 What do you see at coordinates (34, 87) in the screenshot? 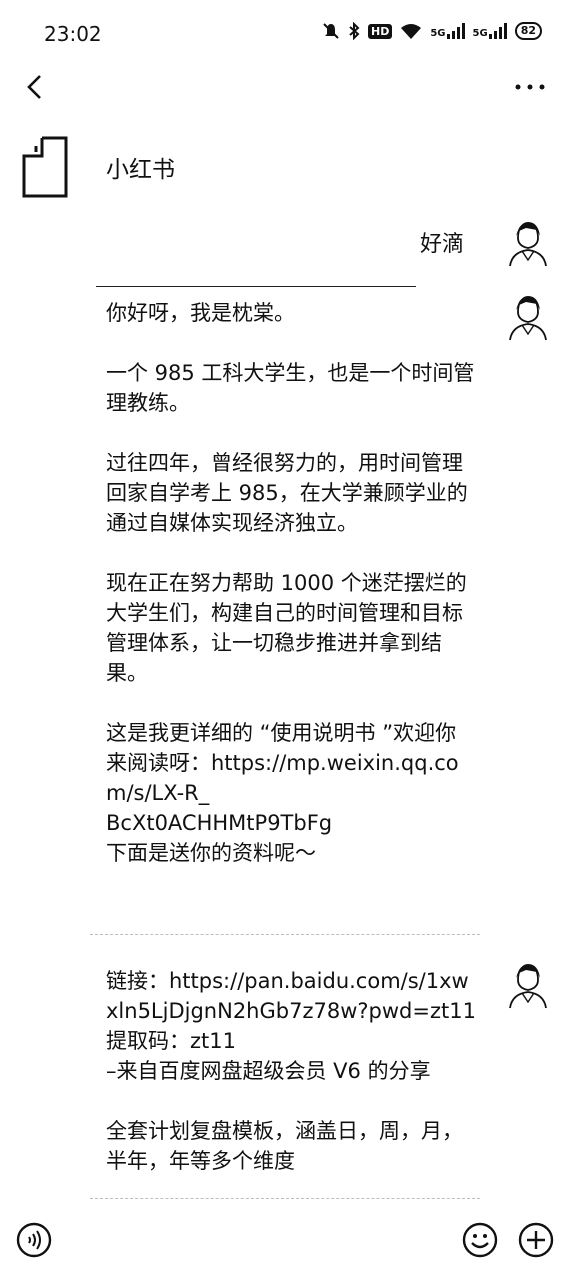
I see `chevron-left-icon` at bounding box center [34, 87].